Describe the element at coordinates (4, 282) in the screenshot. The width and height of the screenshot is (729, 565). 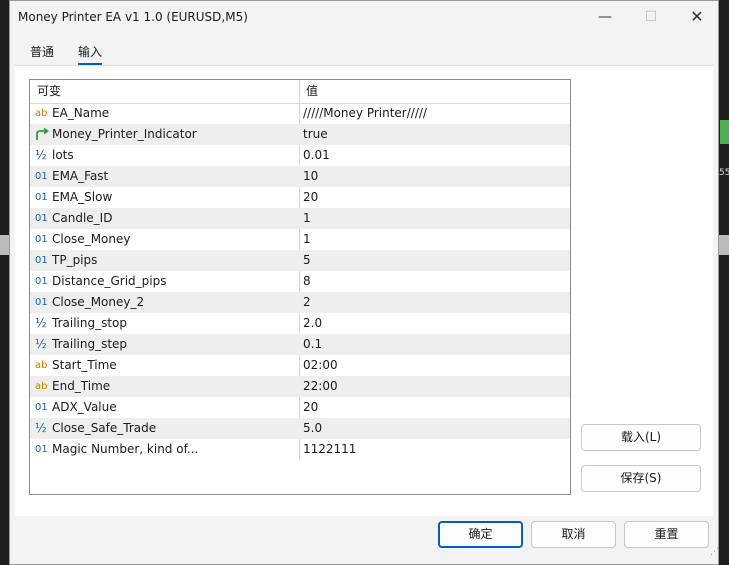
I see `background-chart-left` at that location.